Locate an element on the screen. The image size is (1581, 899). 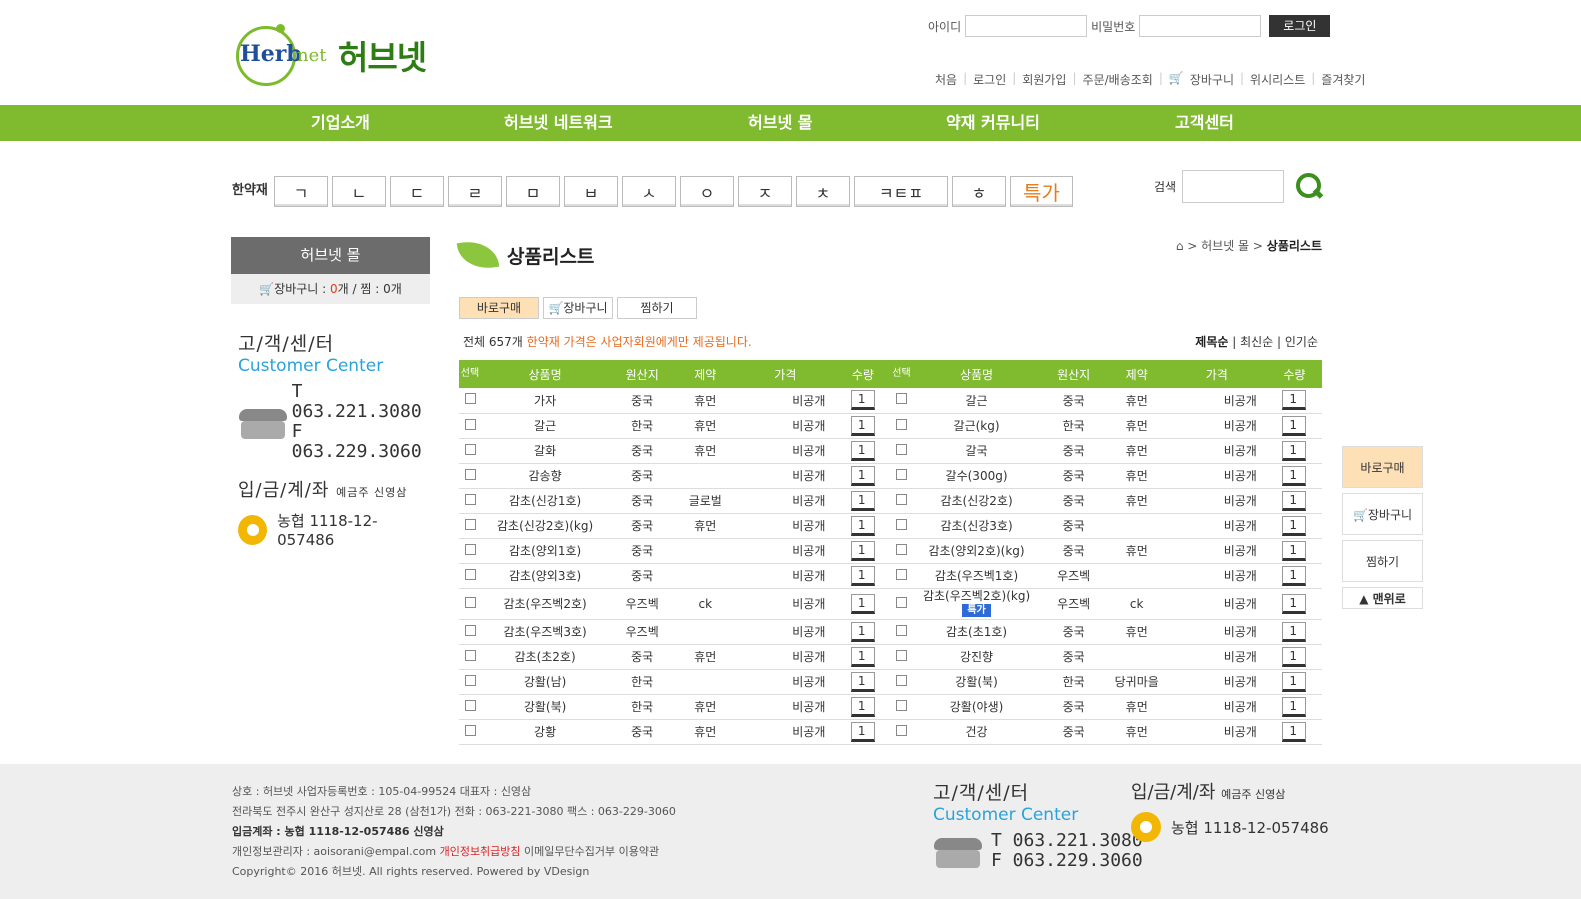
link-home: 처음 is located at coordinates (946, 79).